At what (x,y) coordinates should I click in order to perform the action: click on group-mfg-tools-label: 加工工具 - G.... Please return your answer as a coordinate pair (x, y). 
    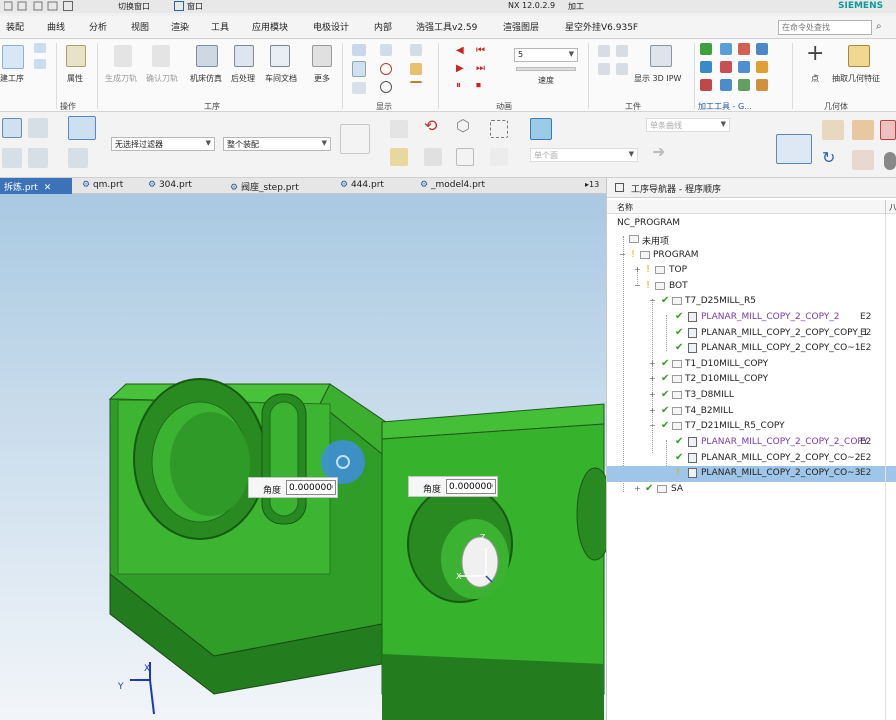
    Looking at the image, I should click on (725, 106).